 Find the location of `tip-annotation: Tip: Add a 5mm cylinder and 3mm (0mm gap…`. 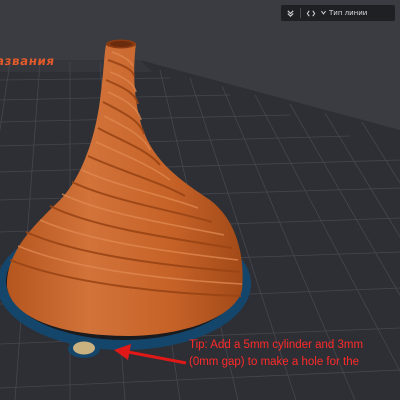

tip-annotation: Tip: Add a 5mm cylinder and 3mm (0mm gap… is located at coordinates (276, 354).